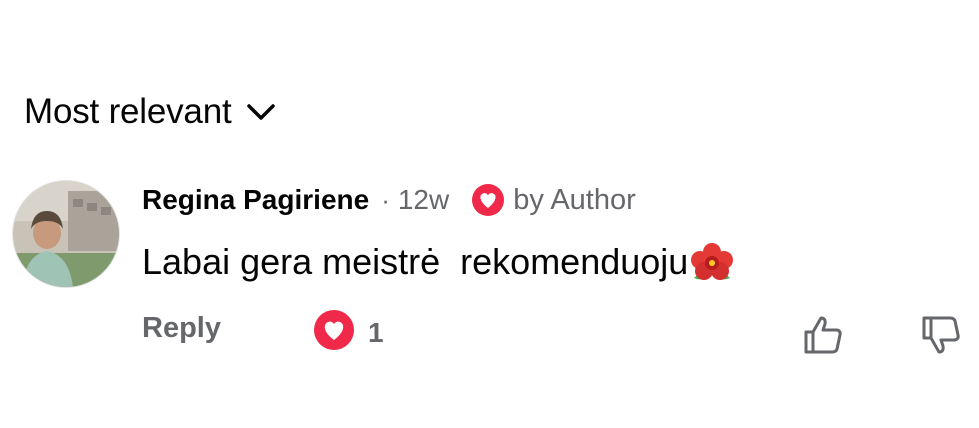  What do you see at coordinates (128, 111) in the screenshot?
I see `sort-label: Most relevant` at bounding box center [128, 111].